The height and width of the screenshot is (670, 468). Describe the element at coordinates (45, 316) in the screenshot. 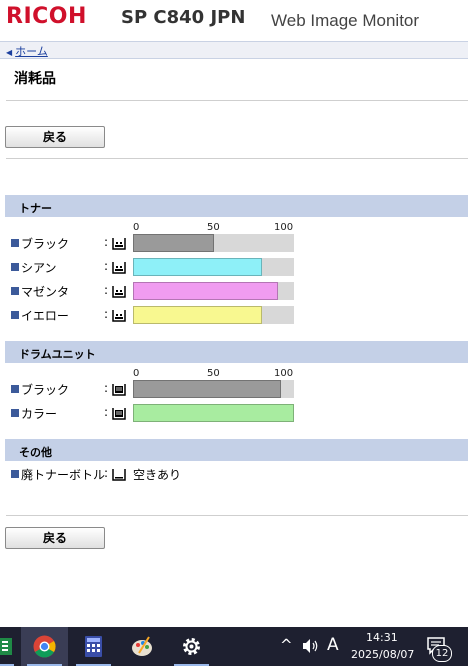

I see `toner-yellow-label: イエロー` at that location.